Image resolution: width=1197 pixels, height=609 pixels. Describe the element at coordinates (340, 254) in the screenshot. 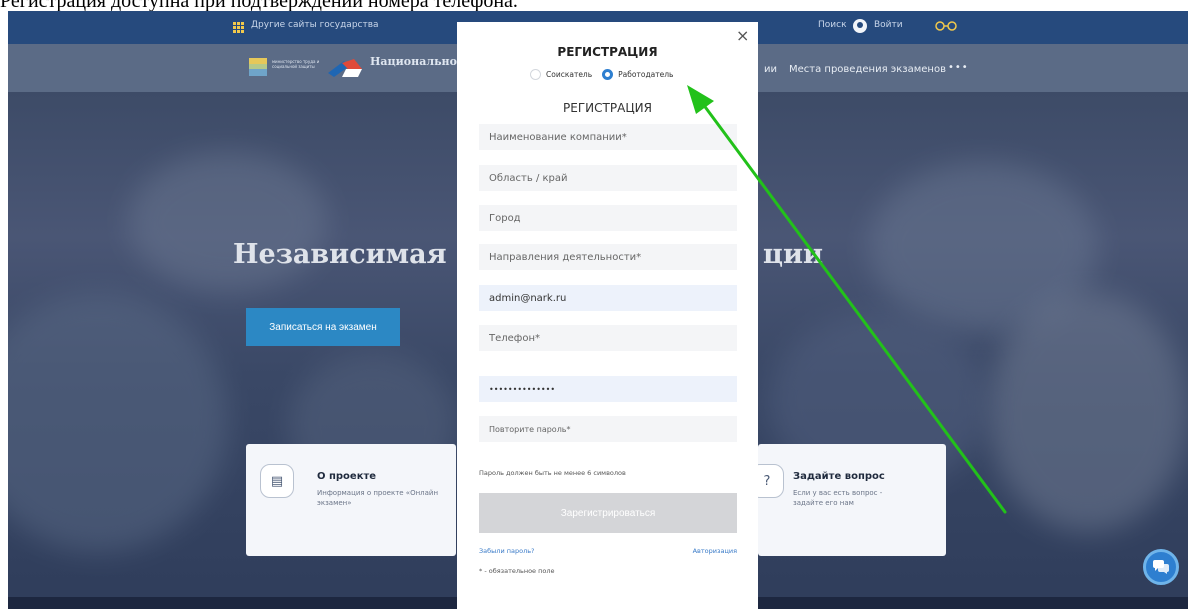

I see `hero-title-left: Независимая` at that location.